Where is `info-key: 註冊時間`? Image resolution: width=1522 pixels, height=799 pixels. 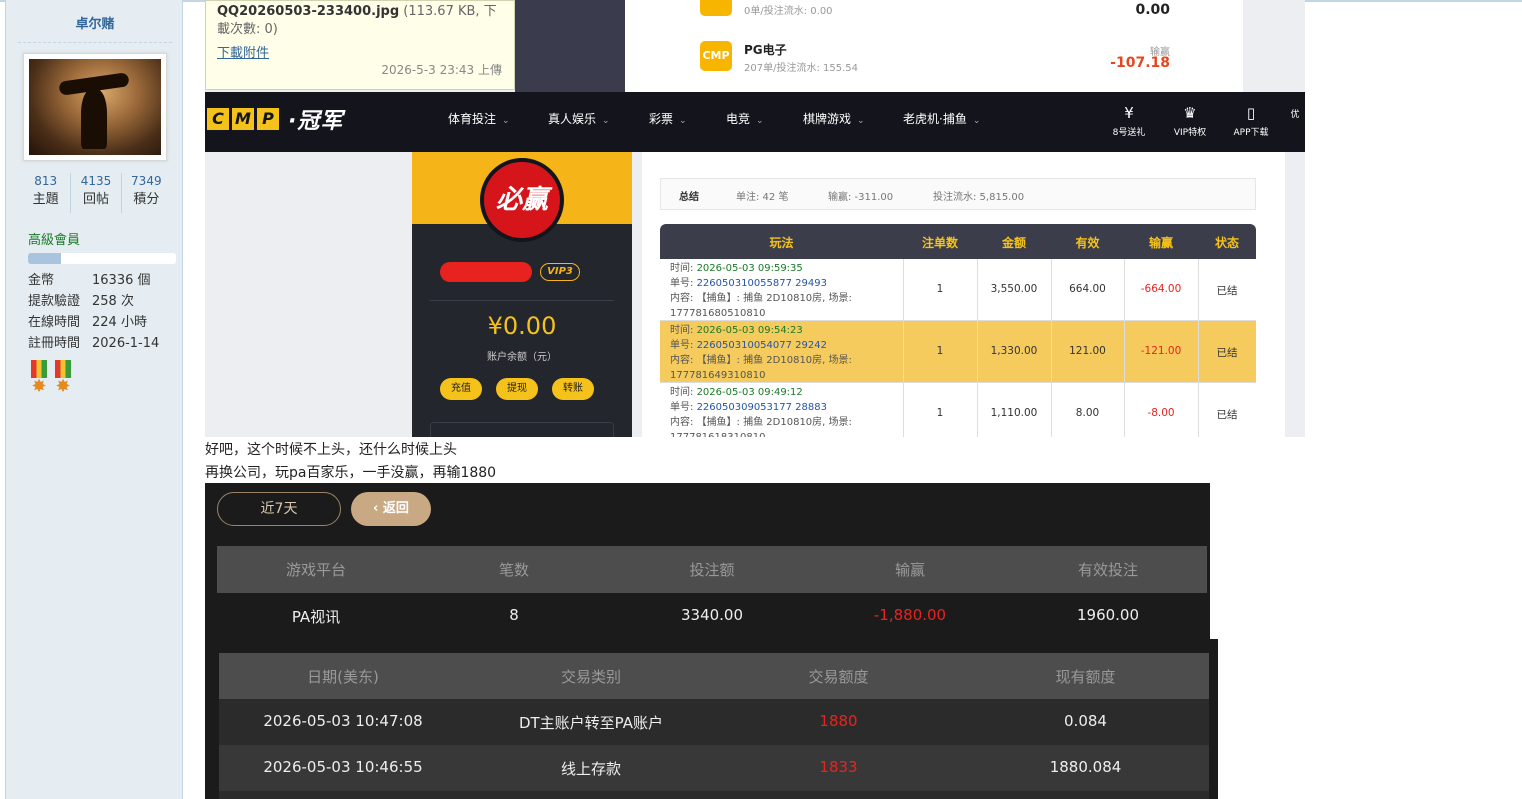 info-key: 註冊時間 is located at coordinates (54, 343).